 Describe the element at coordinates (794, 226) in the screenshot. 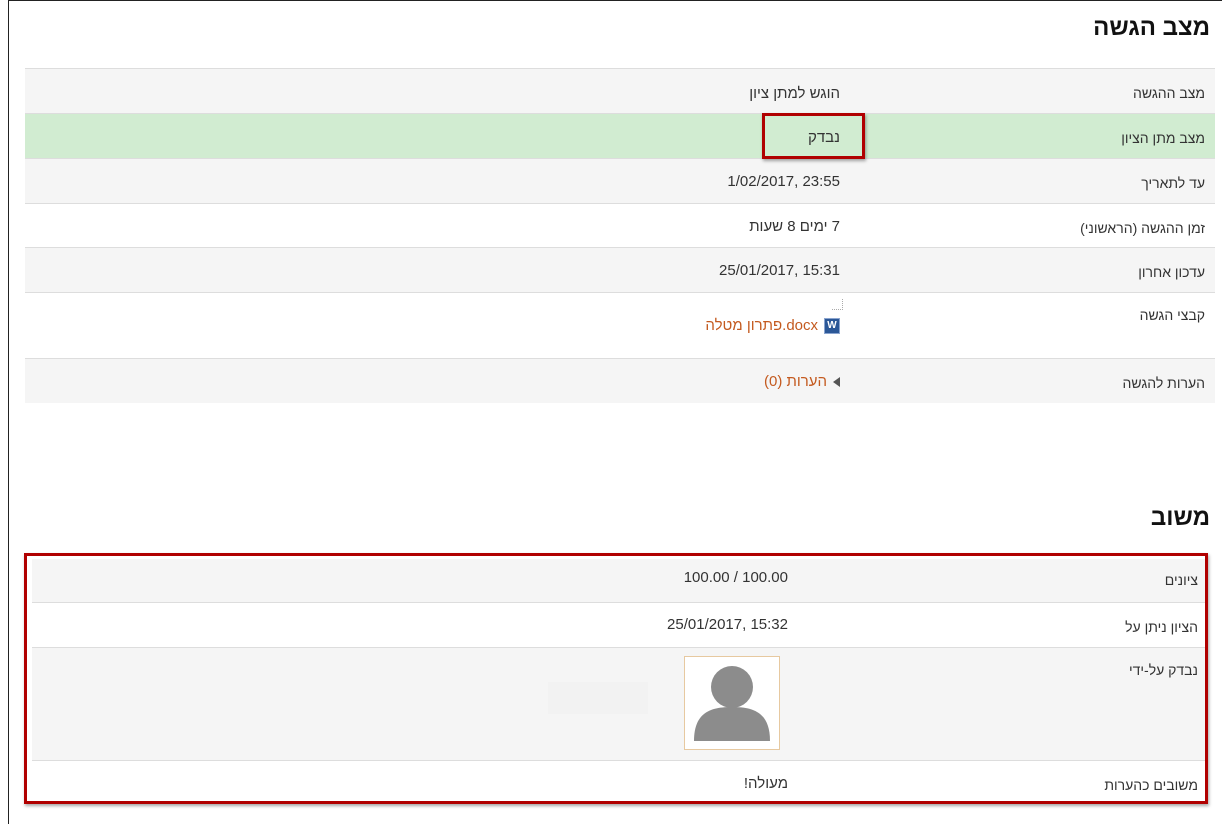

I see `row-value: 7 ימים 8 שעות` at that location.